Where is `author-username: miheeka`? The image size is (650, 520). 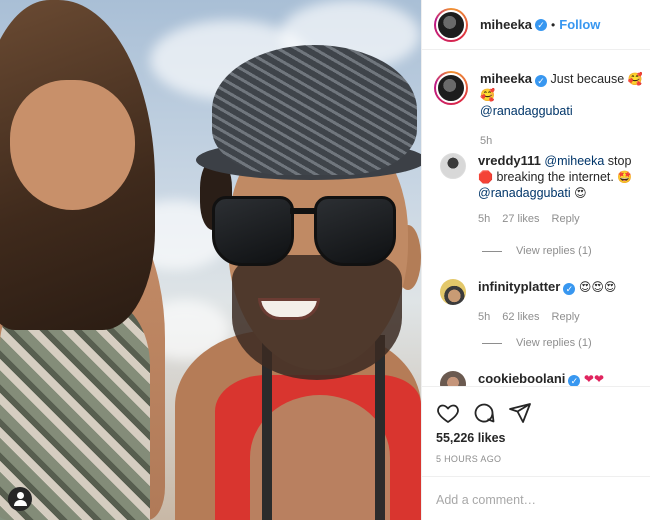 author-username: miheeka is located at coordinates (506, 24).